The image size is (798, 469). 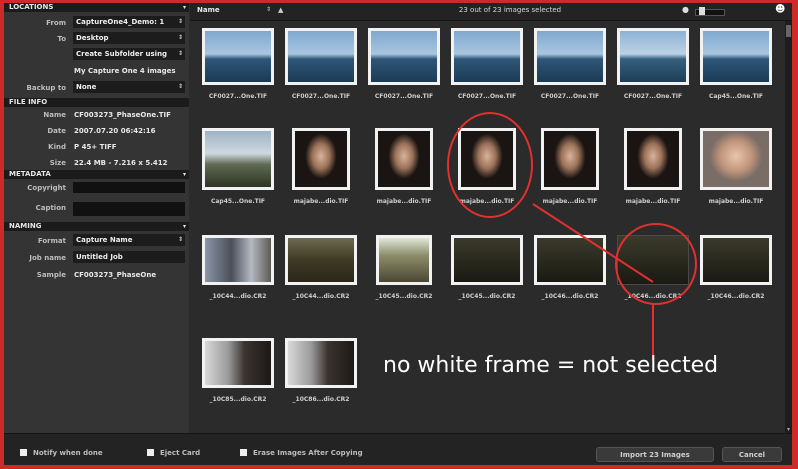 I want to click on kind-value: P 45+ TIFF, so click(x=95, y=147).